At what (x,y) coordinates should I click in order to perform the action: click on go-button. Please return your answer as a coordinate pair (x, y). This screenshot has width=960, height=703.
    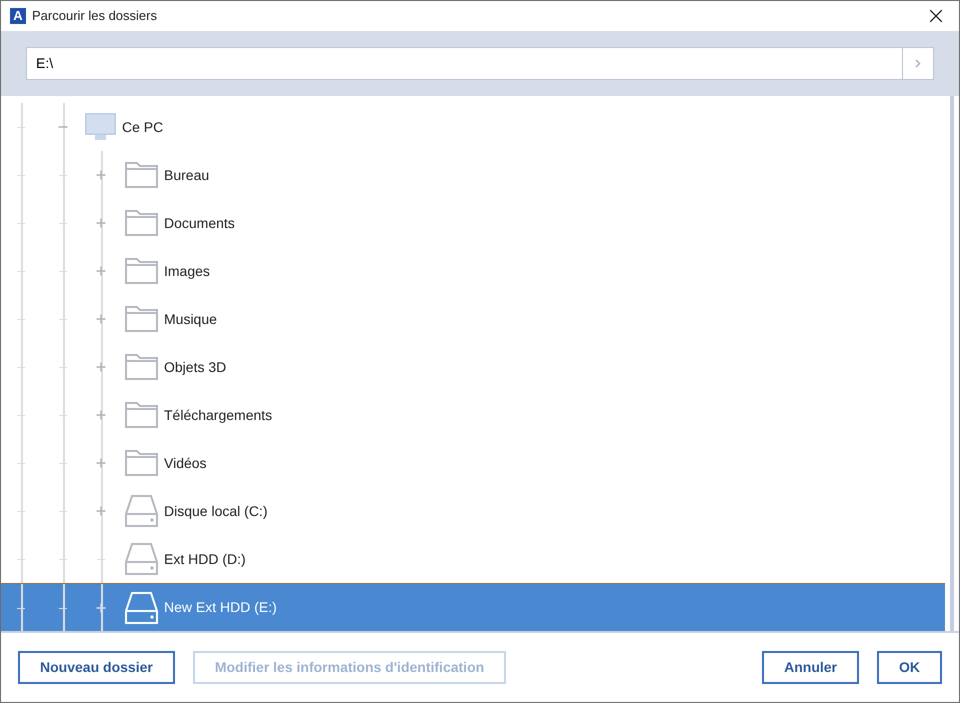
    Looking at the image, I should click on (918, 63).